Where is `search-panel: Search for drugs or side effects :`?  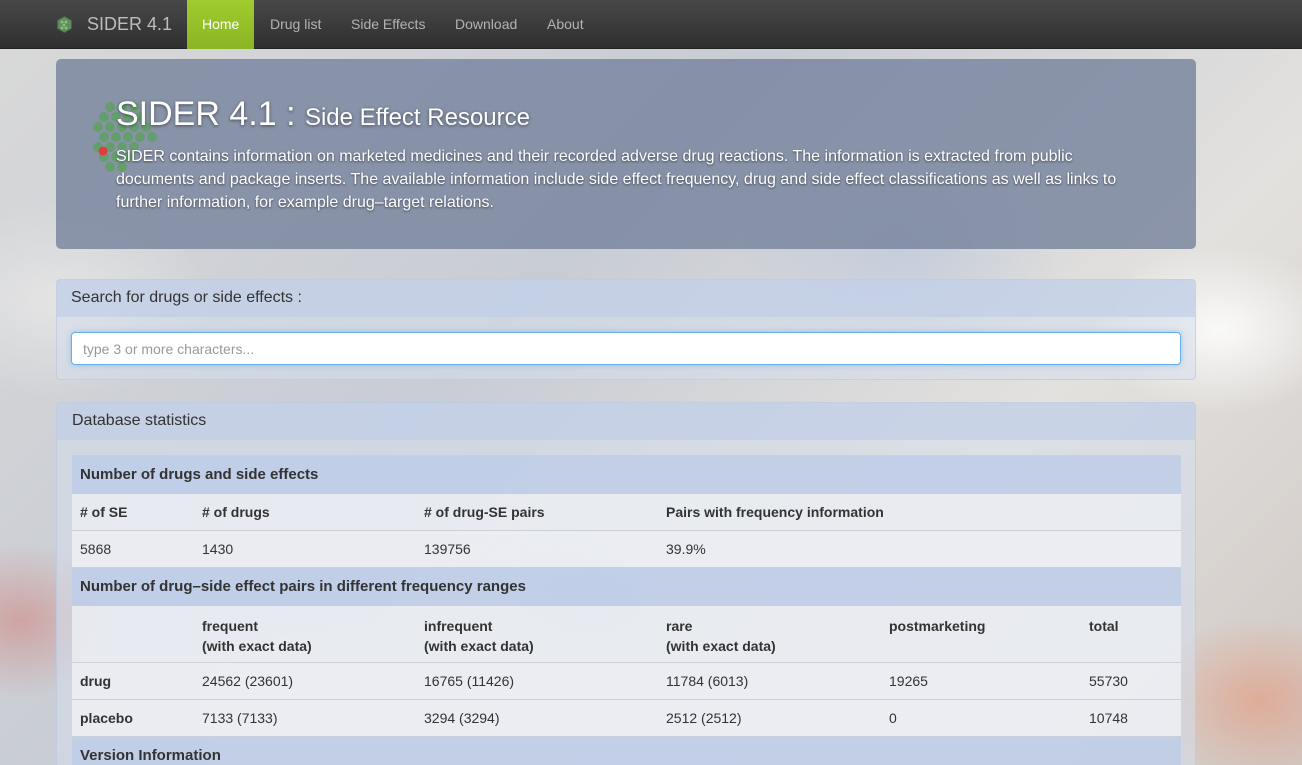
search-panel: Search for drugs or side effects : is located at coordinates (626, 329).